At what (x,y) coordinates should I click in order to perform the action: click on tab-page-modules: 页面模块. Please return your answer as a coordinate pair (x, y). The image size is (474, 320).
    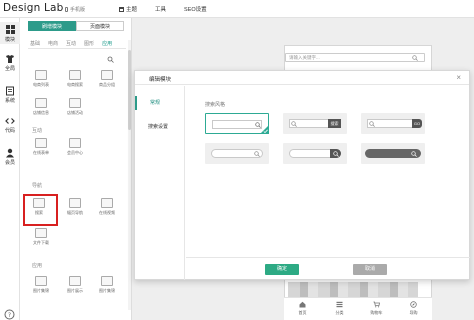
    Looking at the image, I should click on (100, 26).